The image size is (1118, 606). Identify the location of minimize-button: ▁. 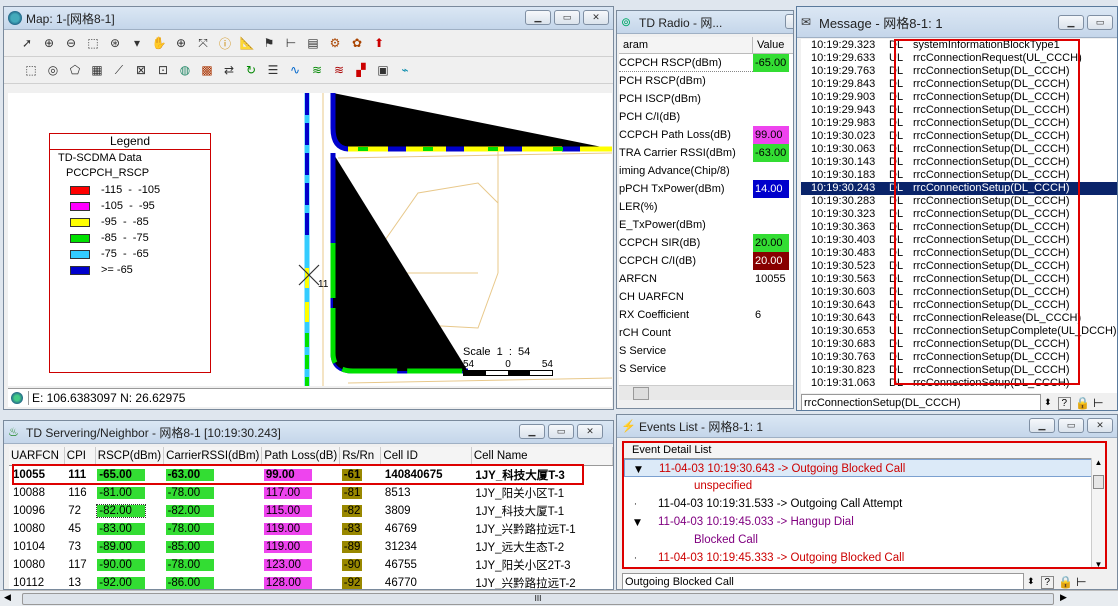
(538, 17).